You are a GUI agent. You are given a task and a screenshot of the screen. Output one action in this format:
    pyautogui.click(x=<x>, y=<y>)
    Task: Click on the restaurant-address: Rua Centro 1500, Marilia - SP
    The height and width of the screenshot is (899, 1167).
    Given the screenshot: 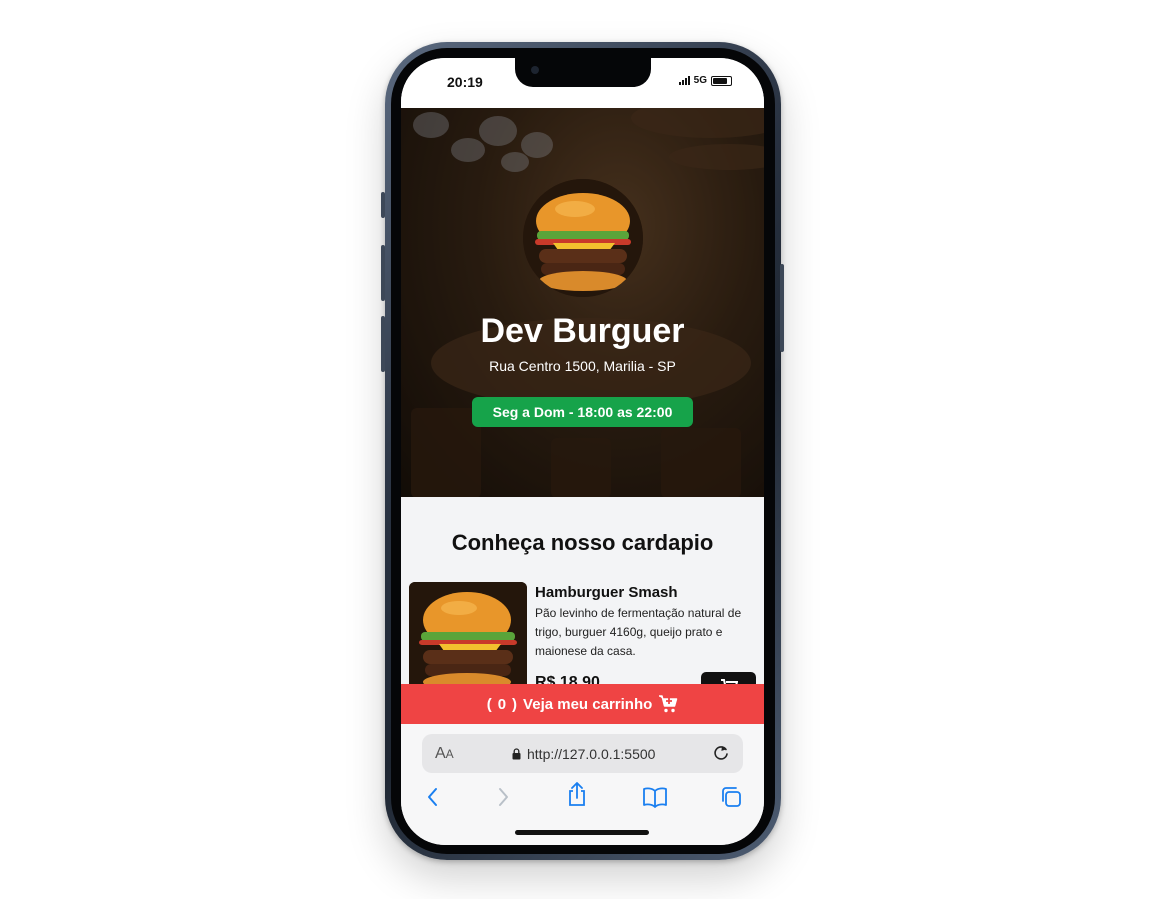 What is the action you would take?
    pyautogui.click(x=582, y=366)
    